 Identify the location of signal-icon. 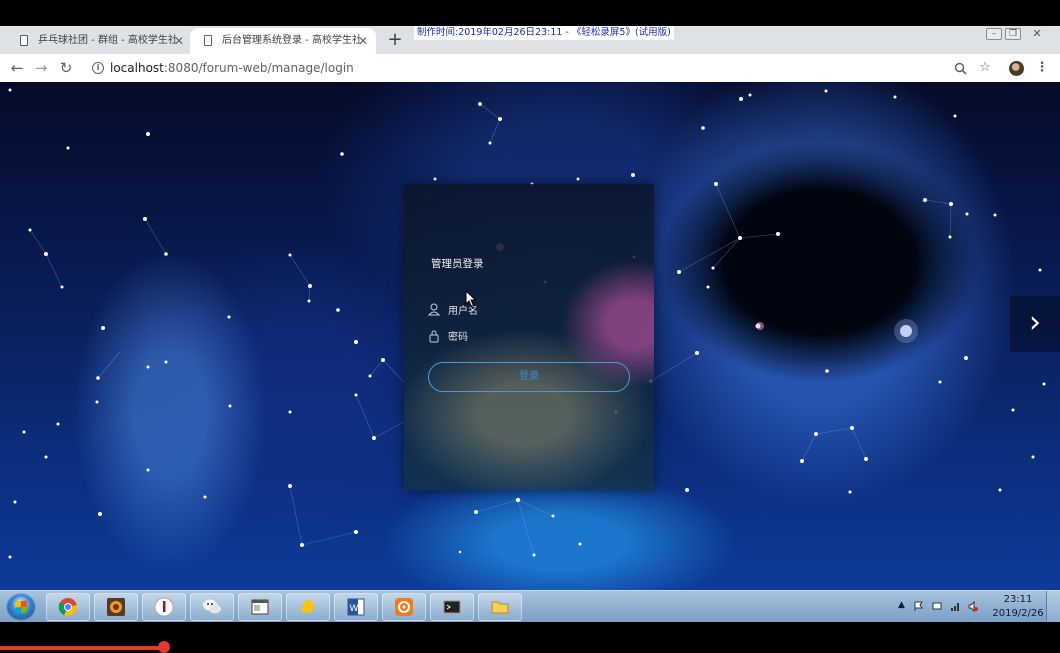
(955, 606).